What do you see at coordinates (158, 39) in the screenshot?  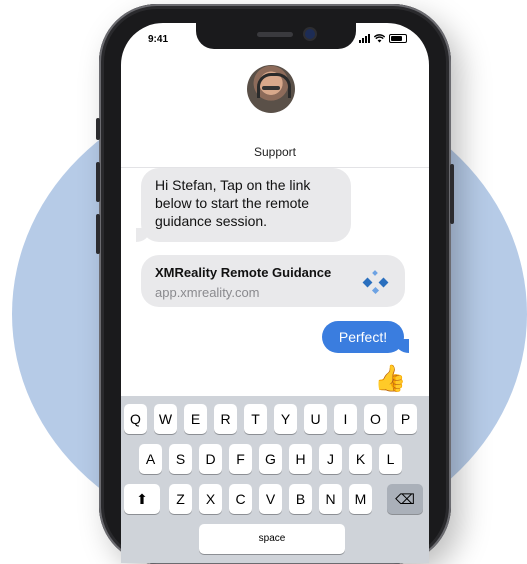 I see `status-time: 9:41` at bounding box center [158, 39].